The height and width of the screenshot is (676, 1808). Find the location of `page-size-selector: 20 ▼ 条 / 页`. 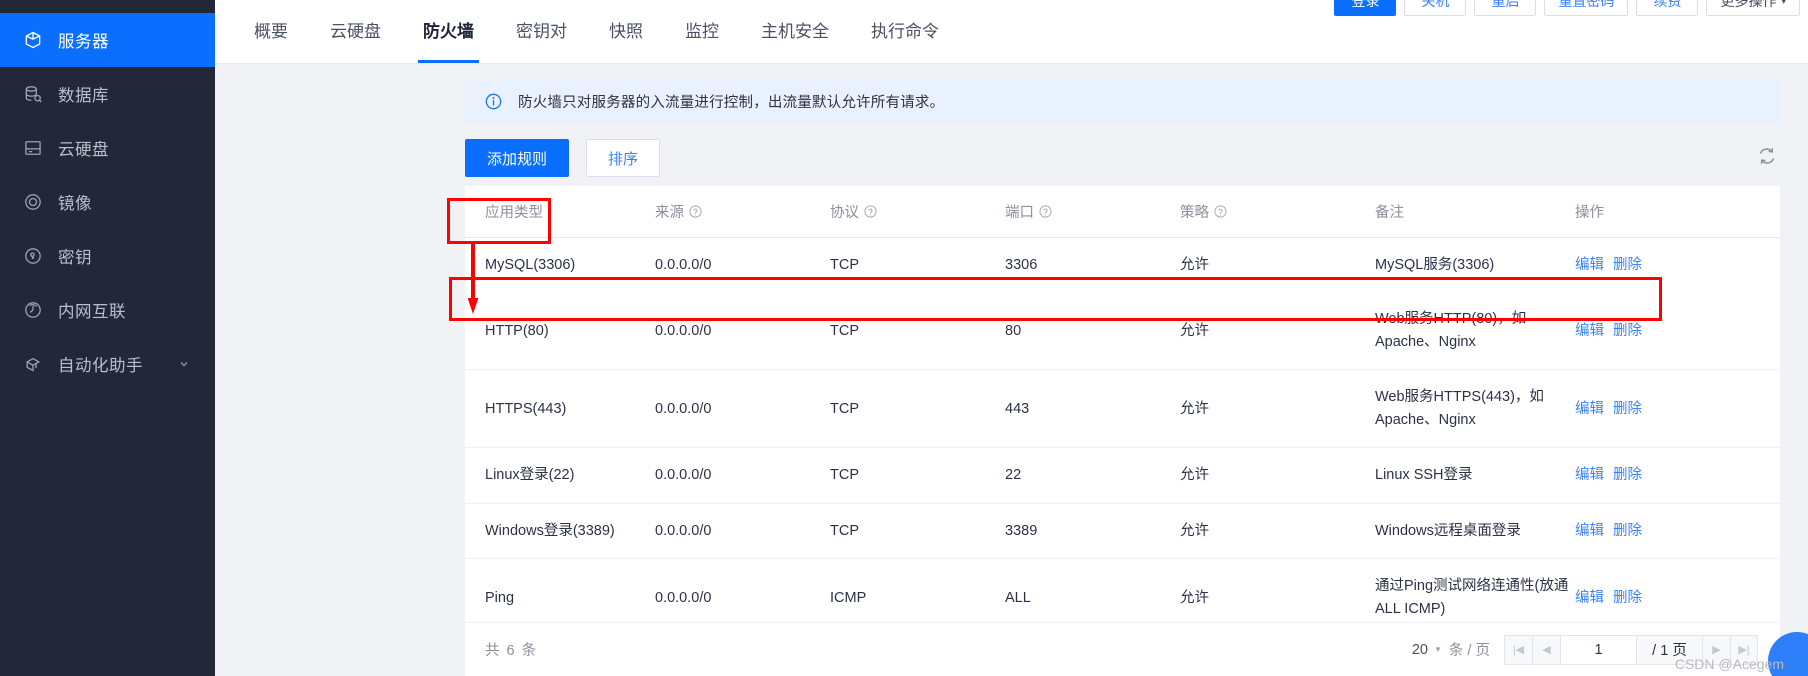

page-size-selector: 20 ▼ 条 / 页 is located at coordinates (1451, 649).